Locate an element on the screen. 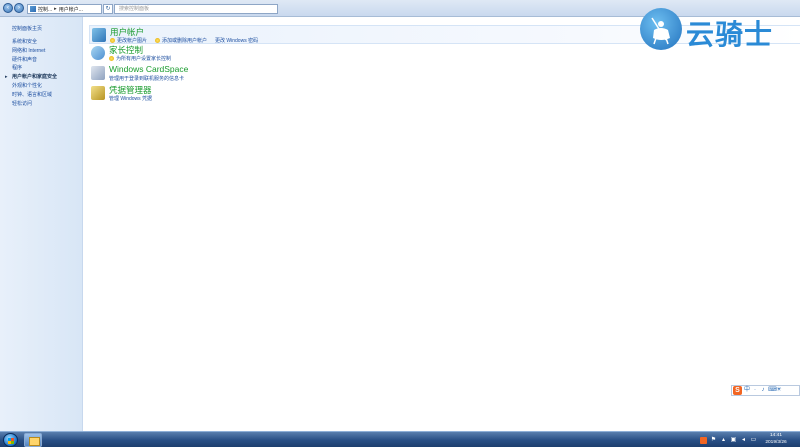 The width and height of the screenshot is (800, 447). nav-item-programs: 程序 is located at coordinates (34, 68).